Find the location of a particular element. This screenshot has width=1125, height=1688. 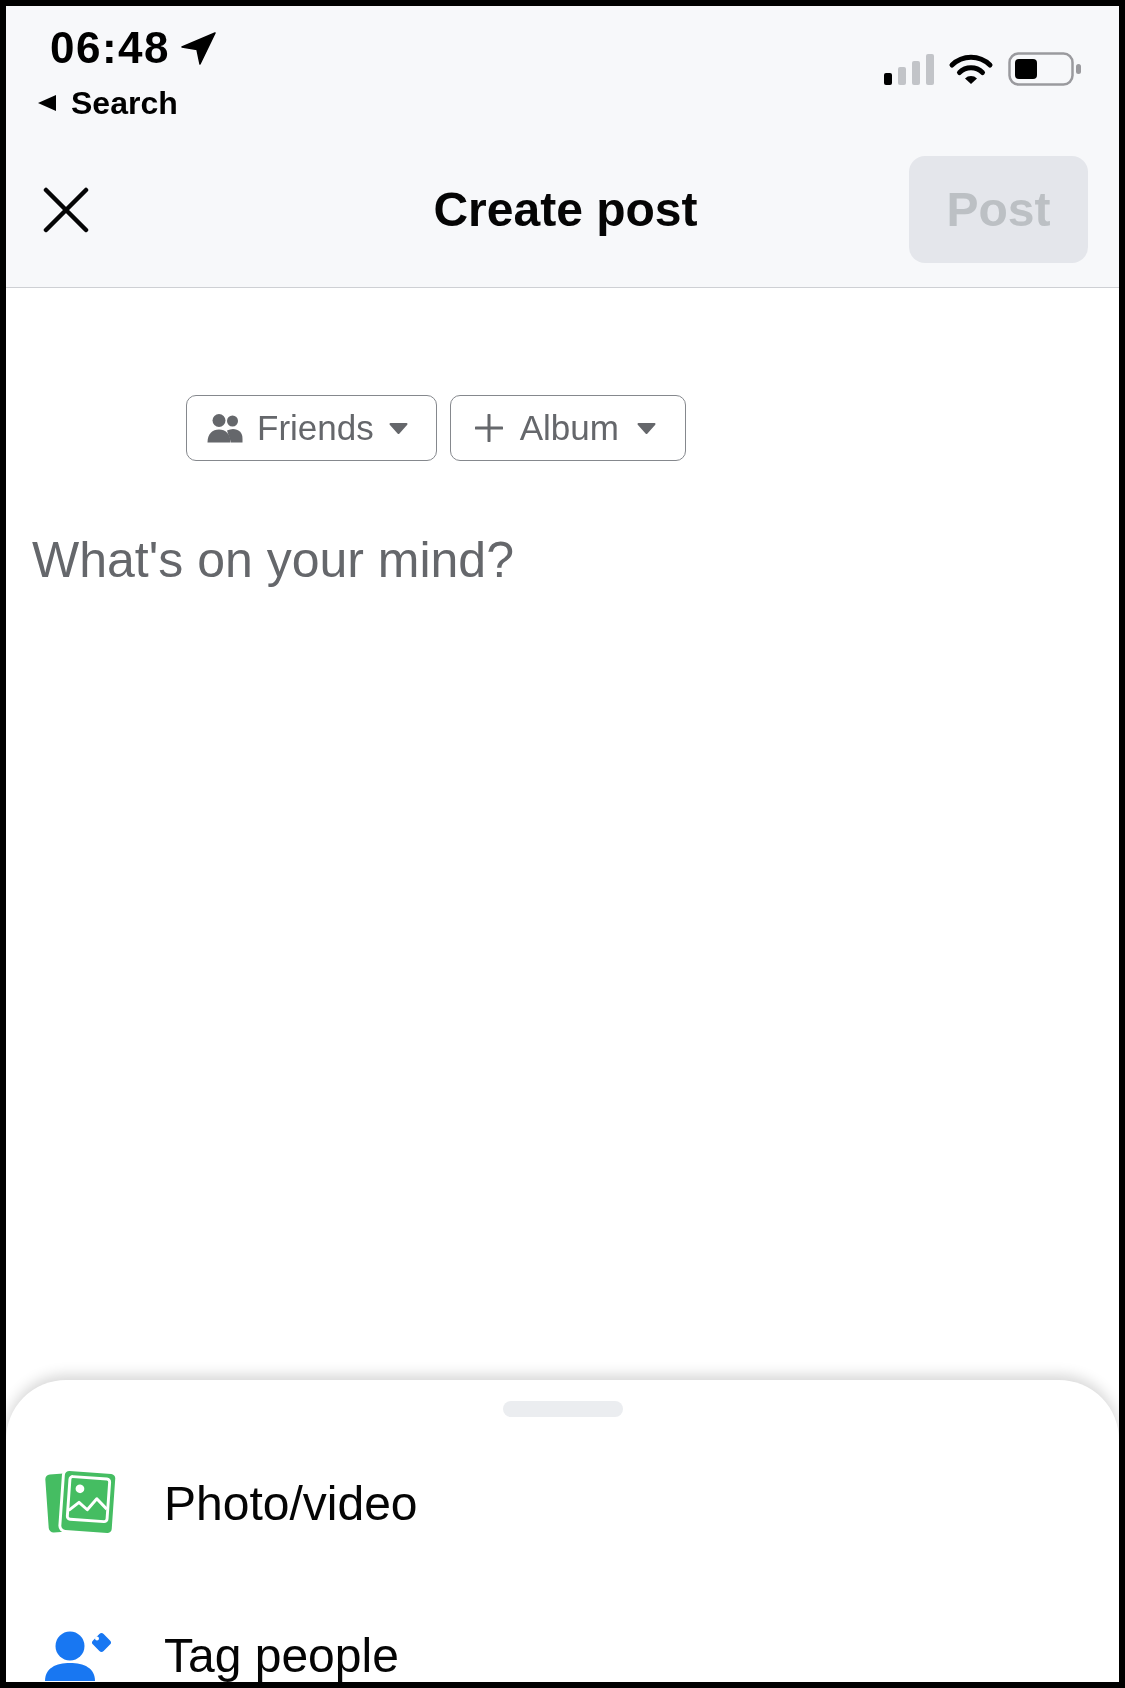

back-to-search-link: Search is located at coordinates (107, 103).